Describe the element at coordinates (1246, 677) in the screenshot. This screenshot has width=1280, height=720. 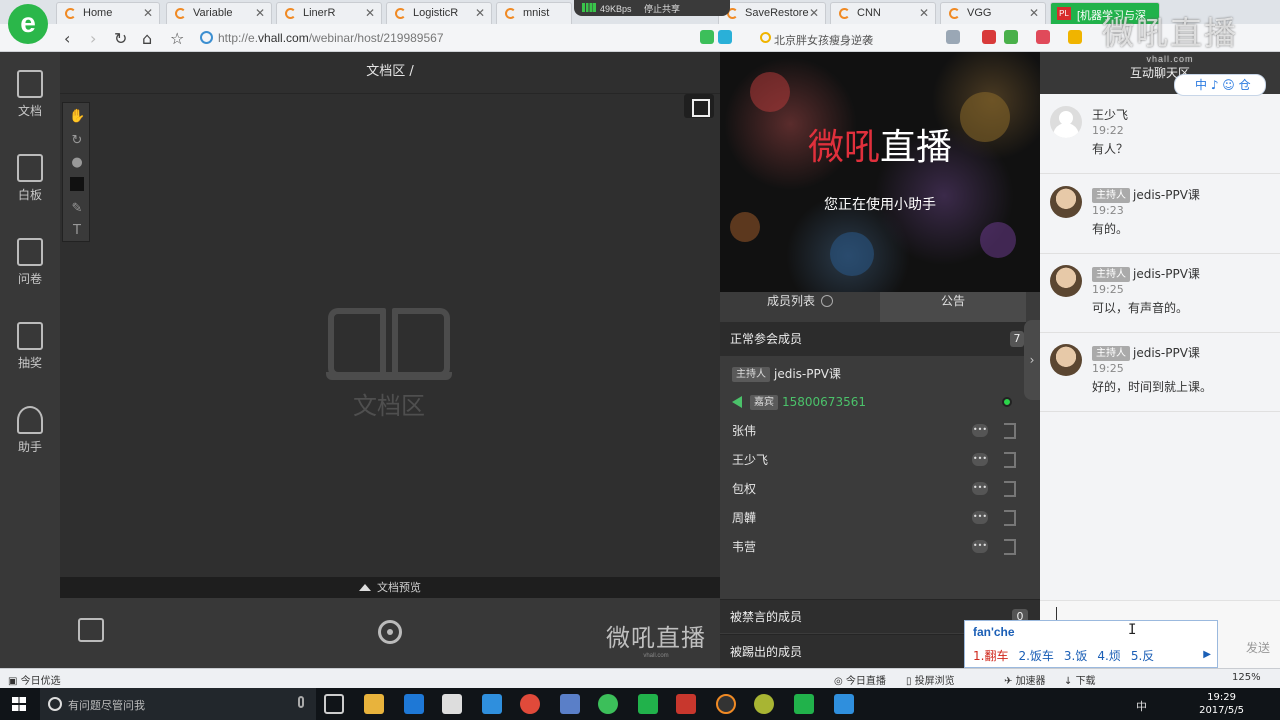
I see `zoom-level: 125%` at that location.